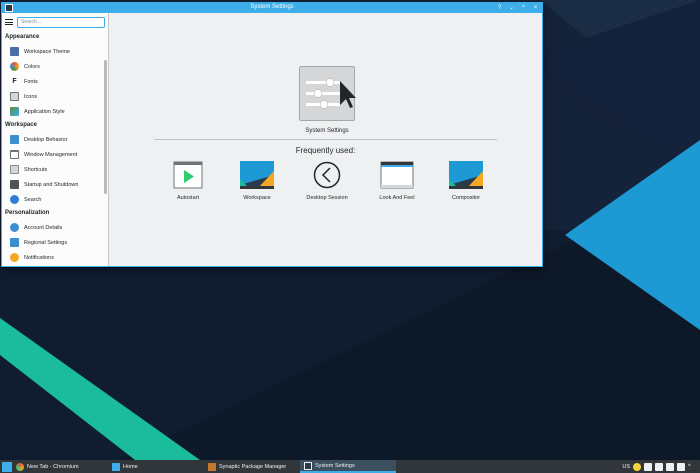 This screenshot has height=473, width=700. Describe the element at coordinates (327, 175) in the screenshot. I see `desktop-session-icon` at that location.